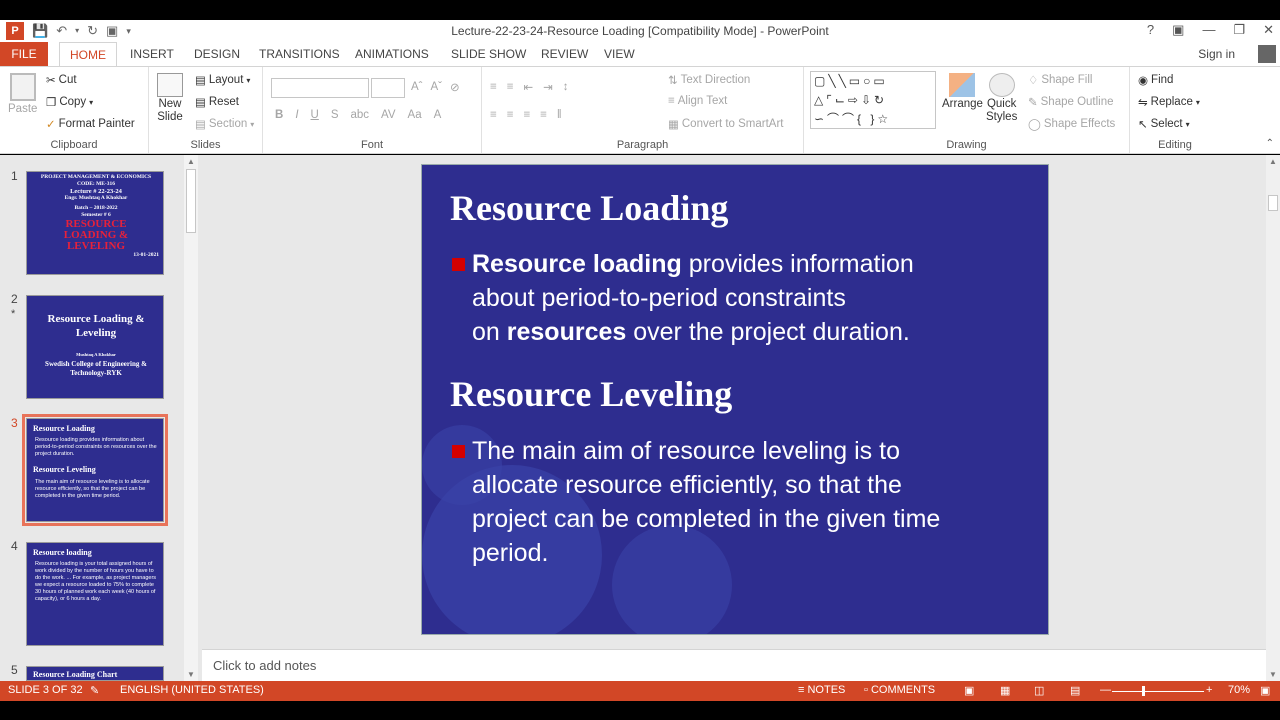 This screenshot has width=1280, height=720. What do you see at coordinates (152, 54) in the screenshot?
I see `tab-insert: INSERT` at bounding box center [152, 54].